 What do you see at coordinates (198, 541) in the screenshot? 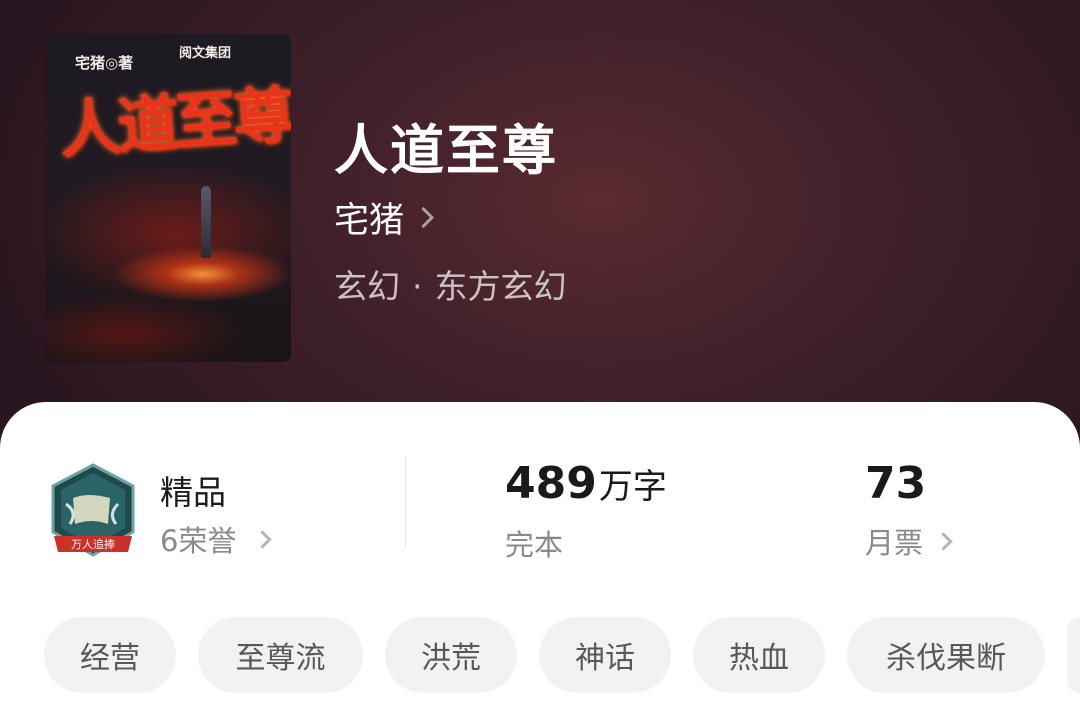
I see `honors-count: 6荣誉` at bounding box center [198, 541].